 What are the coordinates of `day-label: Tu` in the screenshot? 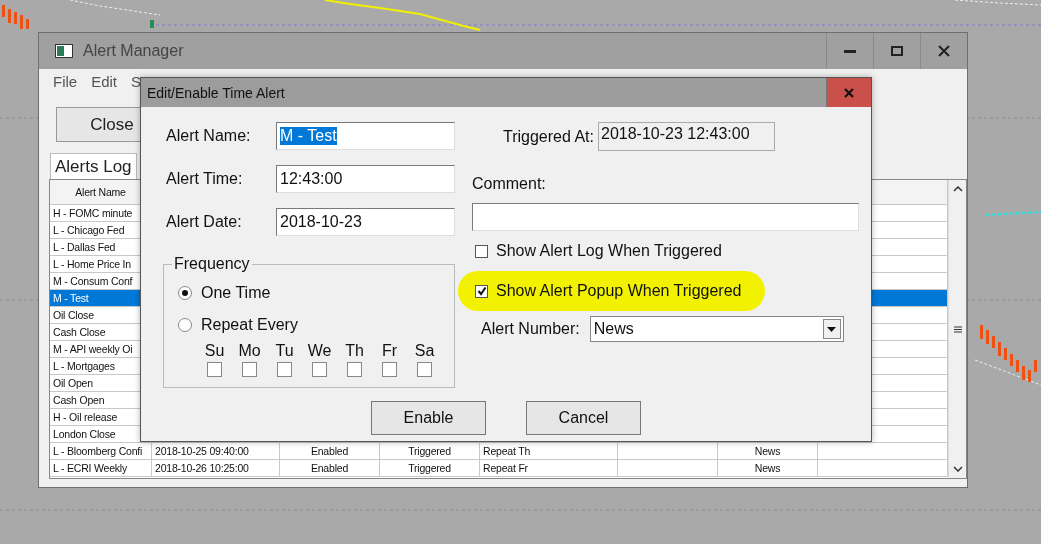 It's located at (284, 351).